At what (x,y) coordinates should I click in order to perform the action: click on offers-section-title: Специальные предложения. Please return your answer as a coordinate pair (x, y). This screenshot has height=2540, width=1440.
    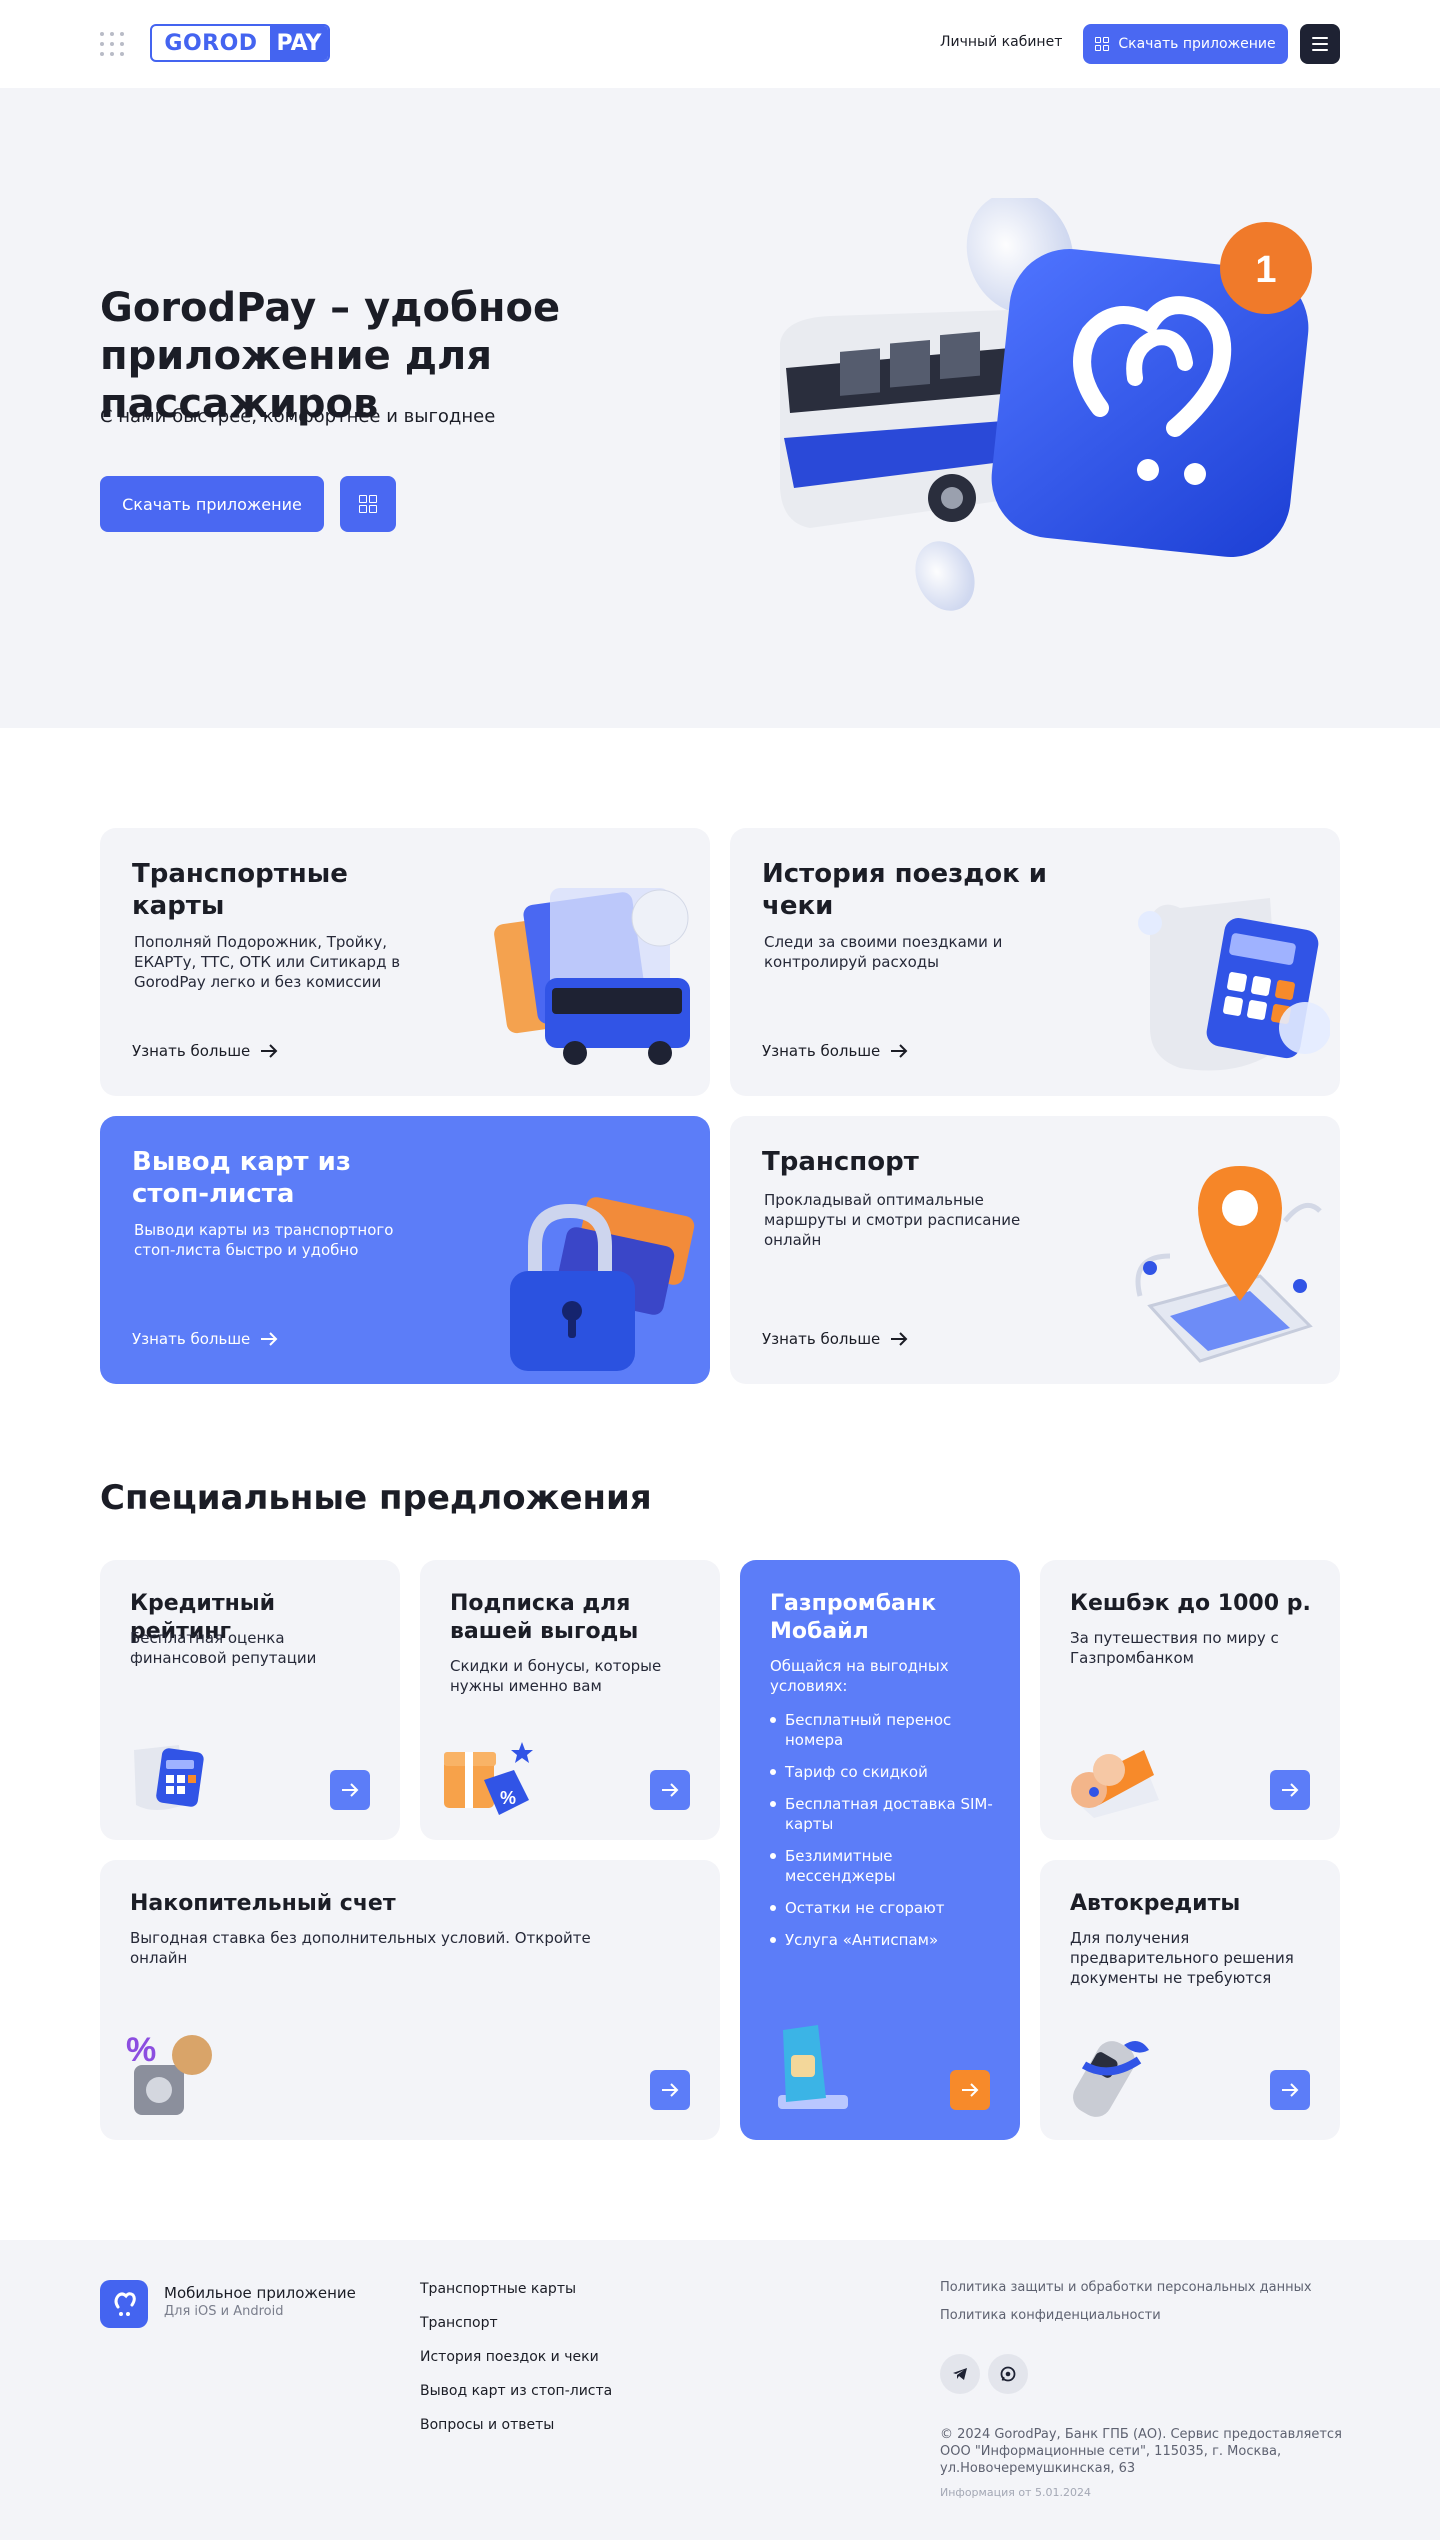
    Looking at the image, I should click on (376, 1498).